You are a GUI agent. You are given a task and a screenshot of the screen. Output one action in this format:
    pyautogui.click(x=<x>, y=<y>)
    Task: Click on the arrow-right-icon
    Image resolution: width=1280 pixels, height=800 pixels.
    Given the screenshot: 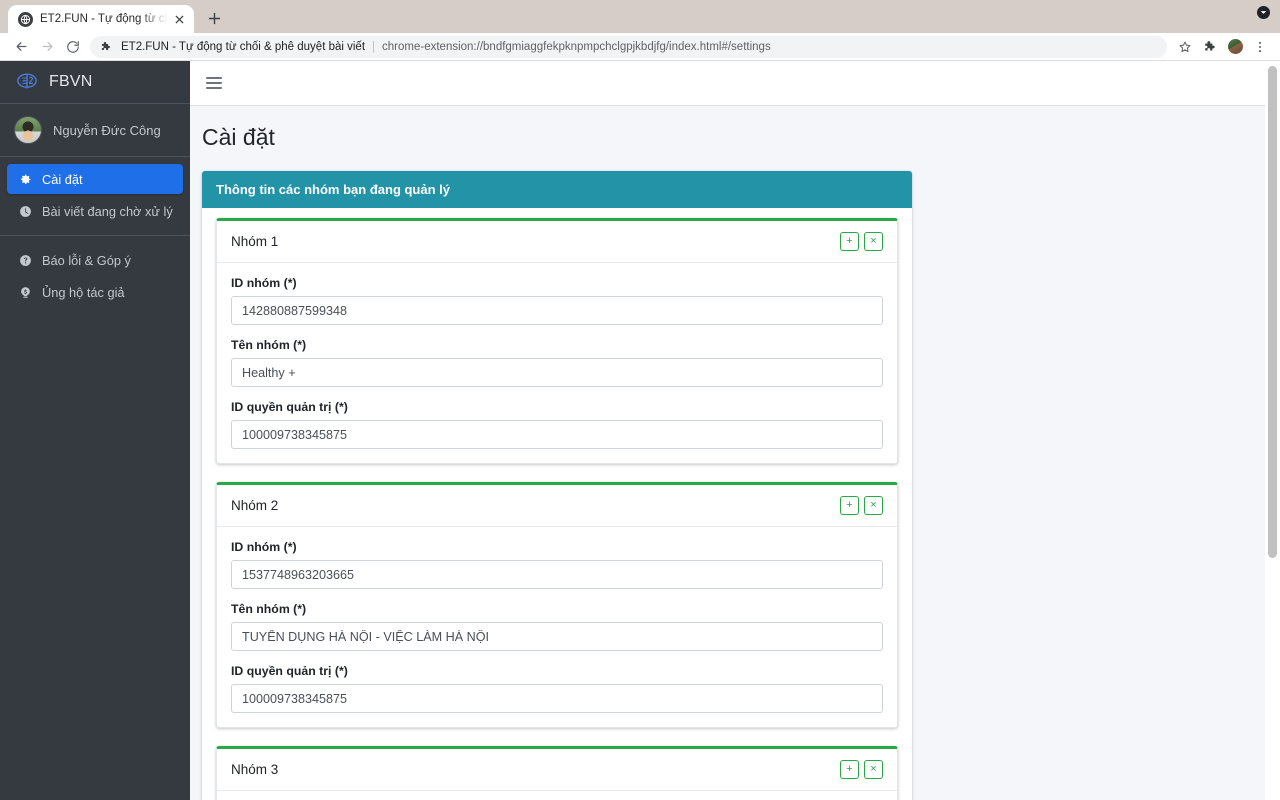 What is the action you would take?
    pyautogui.click(x=47, y=47)
    